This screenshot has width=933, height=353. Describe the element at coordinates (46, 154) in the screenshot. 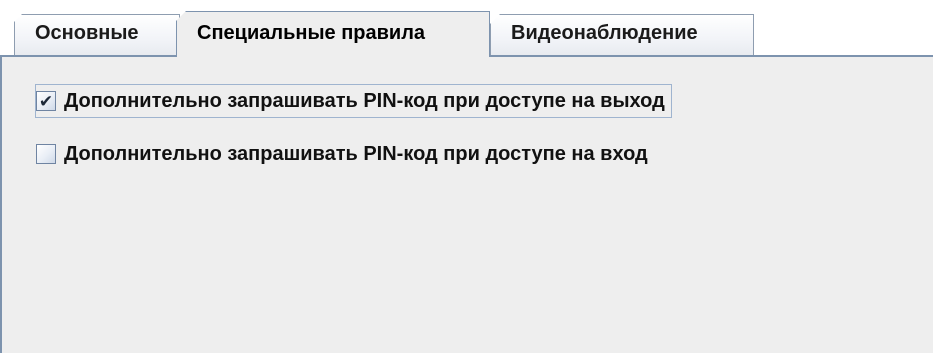

I see `pin-on-entry-checkbox` at that location.